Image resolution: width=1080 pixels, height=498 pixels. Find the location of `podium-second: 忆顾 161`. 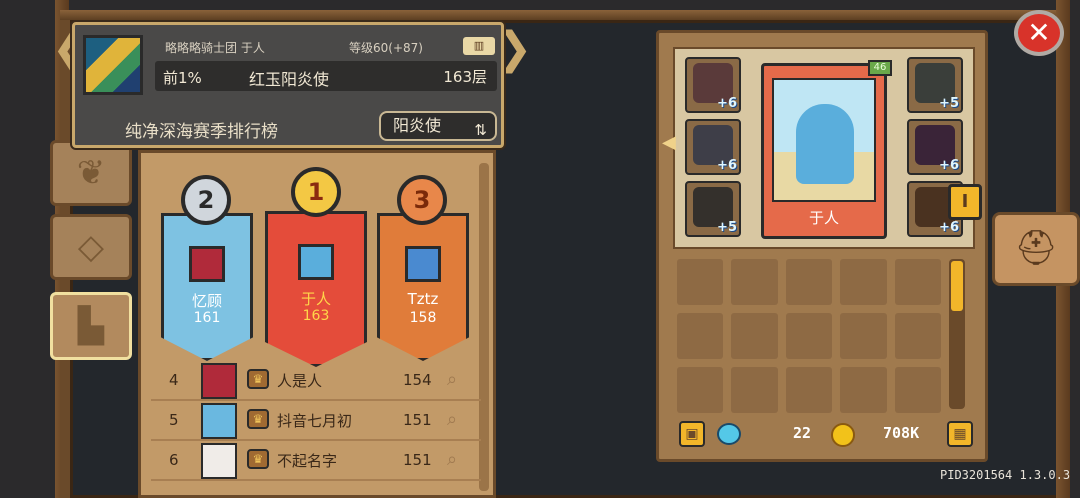

podium-second: 忆顾 161 is located at coordinates (207, 287).